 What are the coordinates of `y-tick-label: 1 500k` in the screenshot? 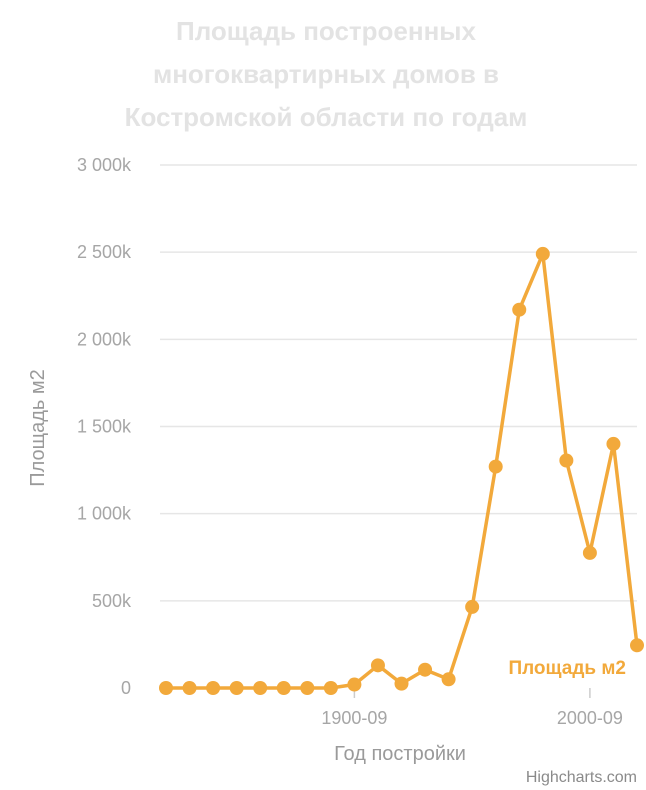 It's located at (104, 427).